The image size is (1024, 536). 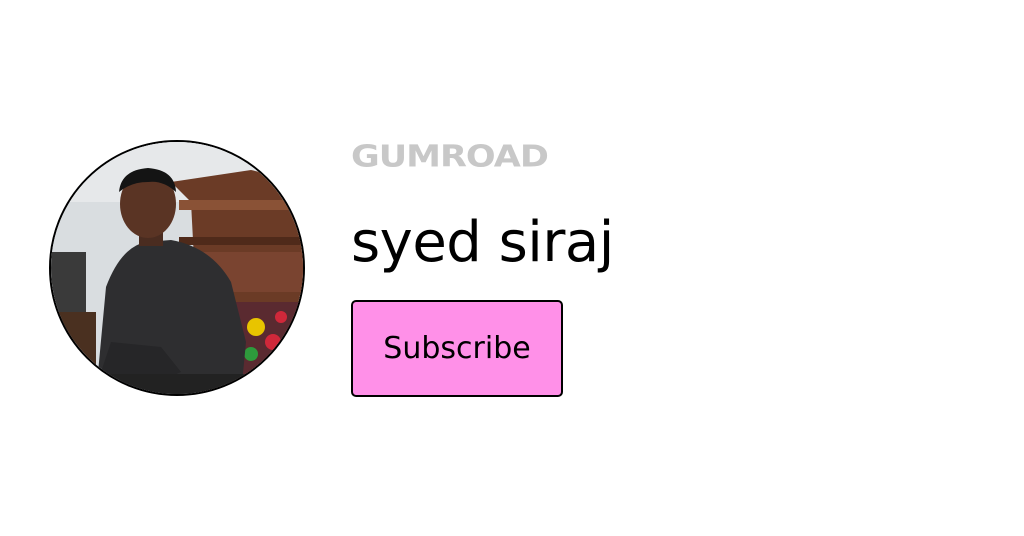 I want to click on profile-name: syed siraj, so click(x=482, y=242).